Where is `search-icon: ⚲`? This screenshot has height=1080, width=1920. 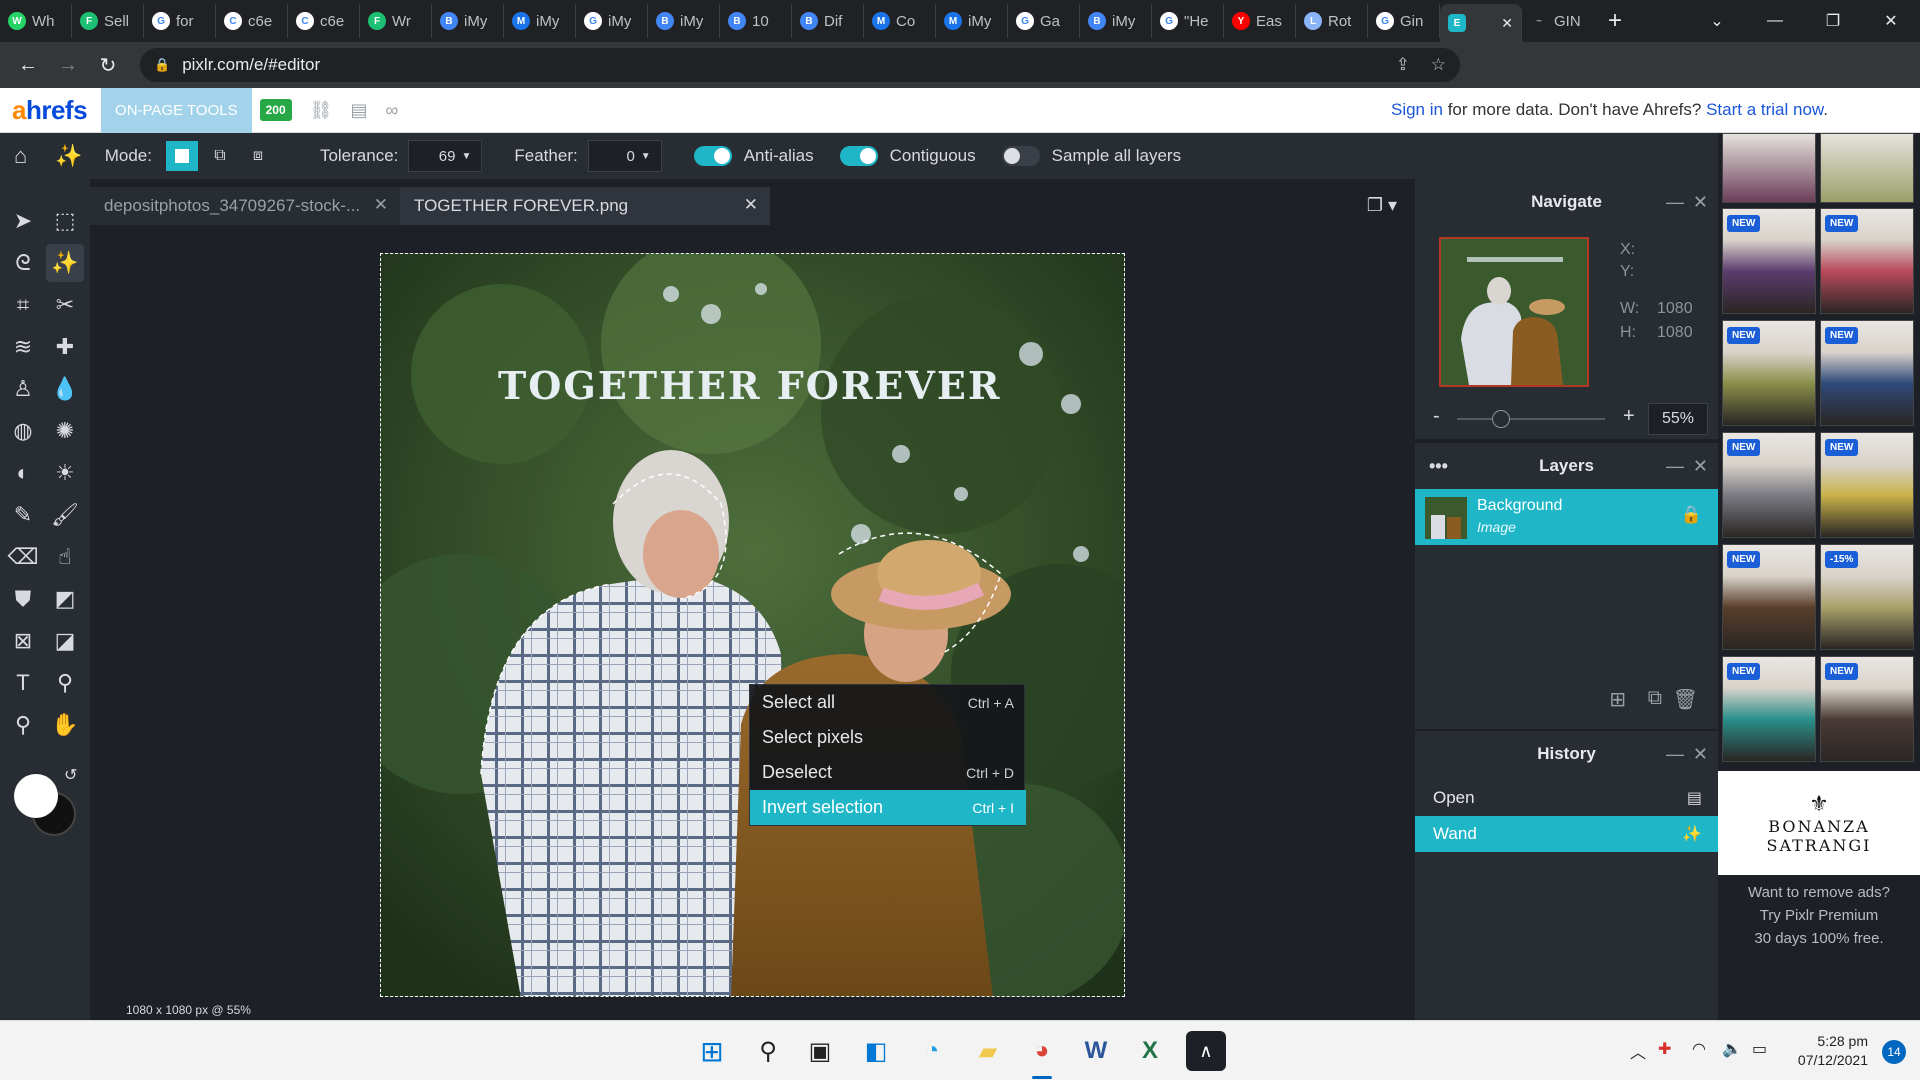
search-icon: ⚲ is located at coordinates (768, 1051).